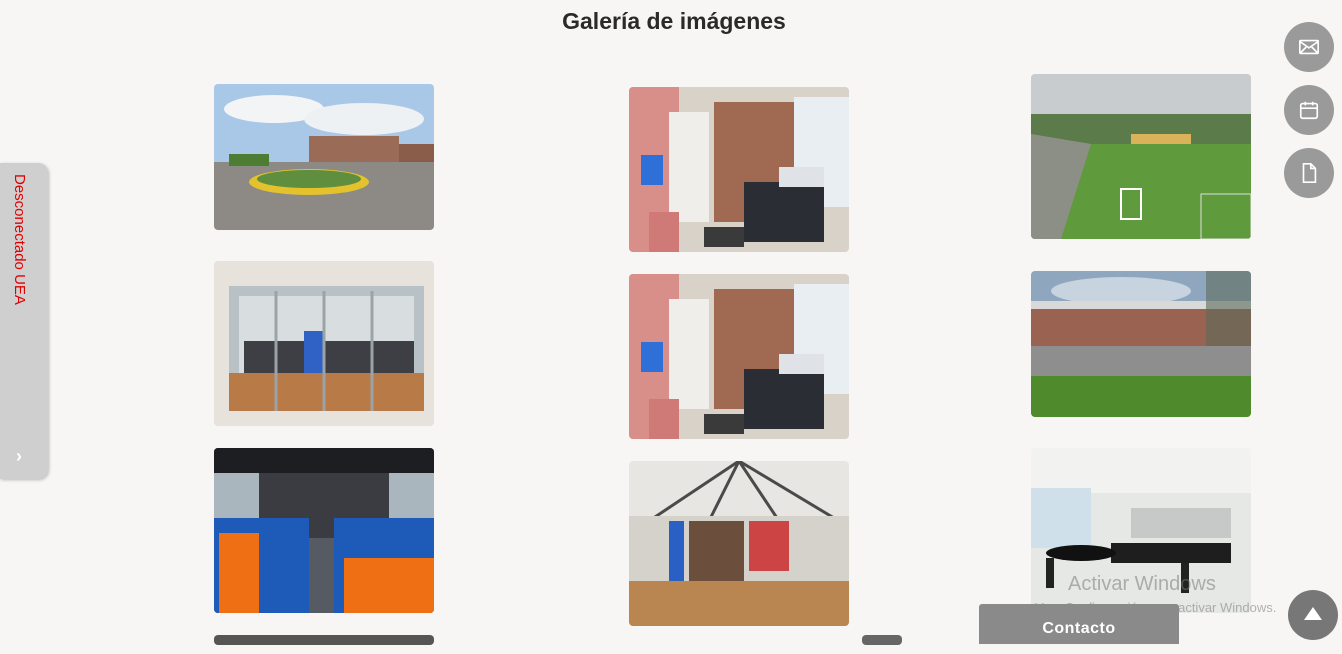  I want to click on gallery-photo-campus-roundabout, so click(324, 157).